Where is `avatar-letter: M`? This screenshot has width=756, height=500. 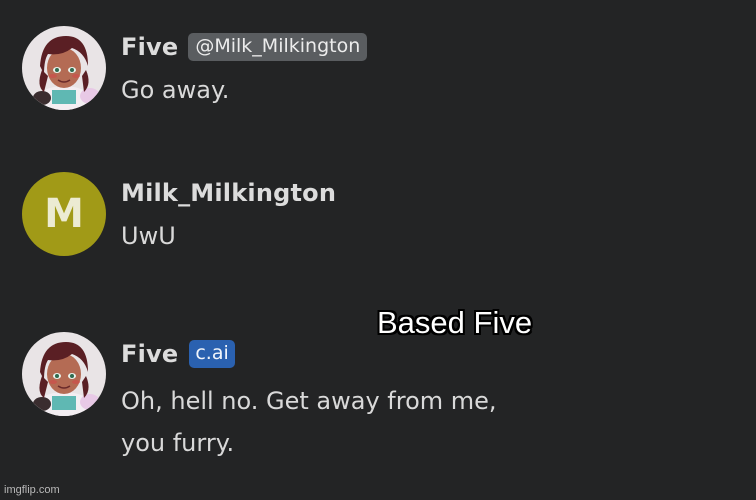 avatar-letter: M is located at coordinates (64, 214).